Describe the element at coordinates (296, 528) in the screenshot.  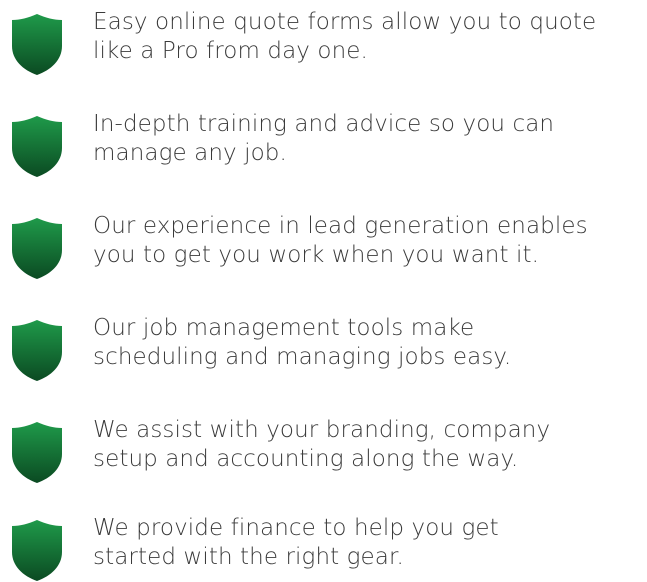
I see `feature-line-1: We provide finance to help you get` at that location.